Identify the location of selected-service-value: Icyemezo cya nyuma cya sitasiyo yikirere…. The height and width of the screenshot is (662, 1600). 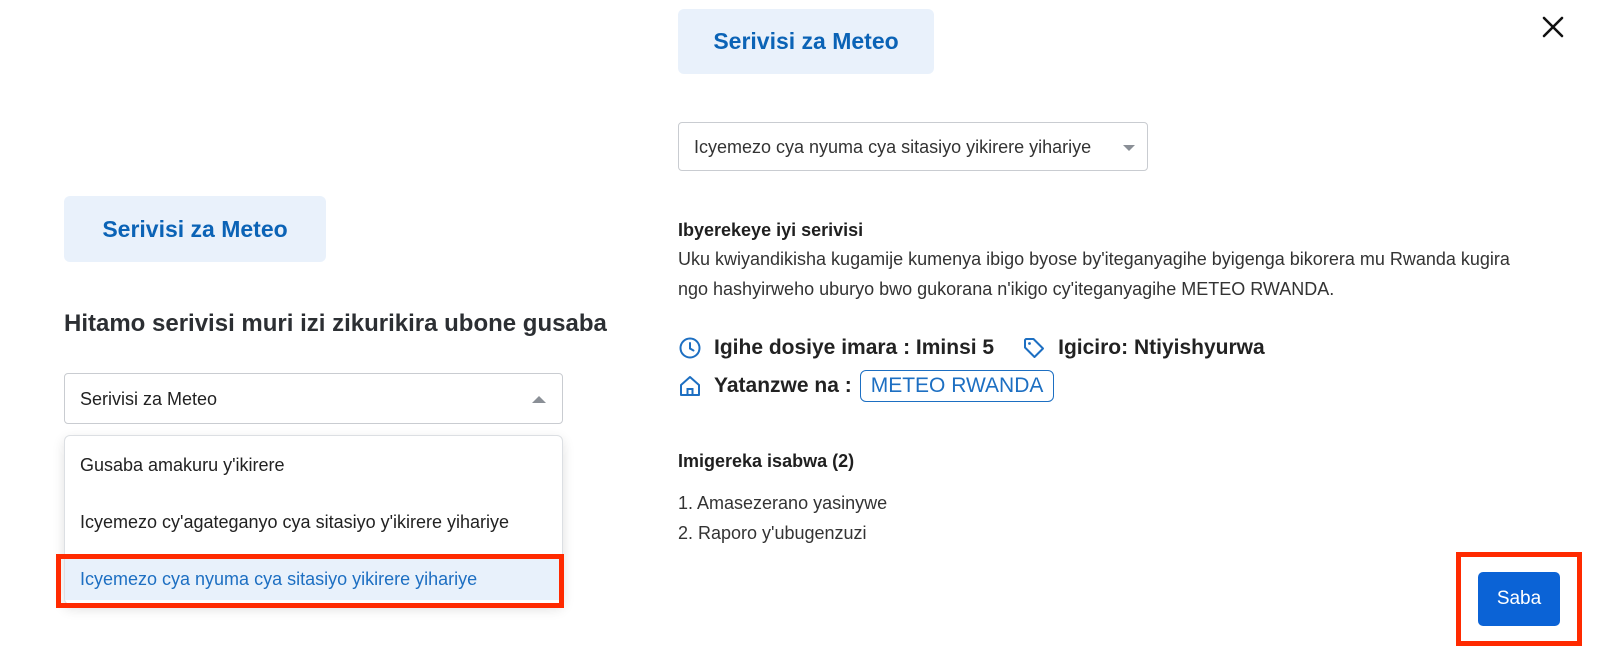
(893, 147).